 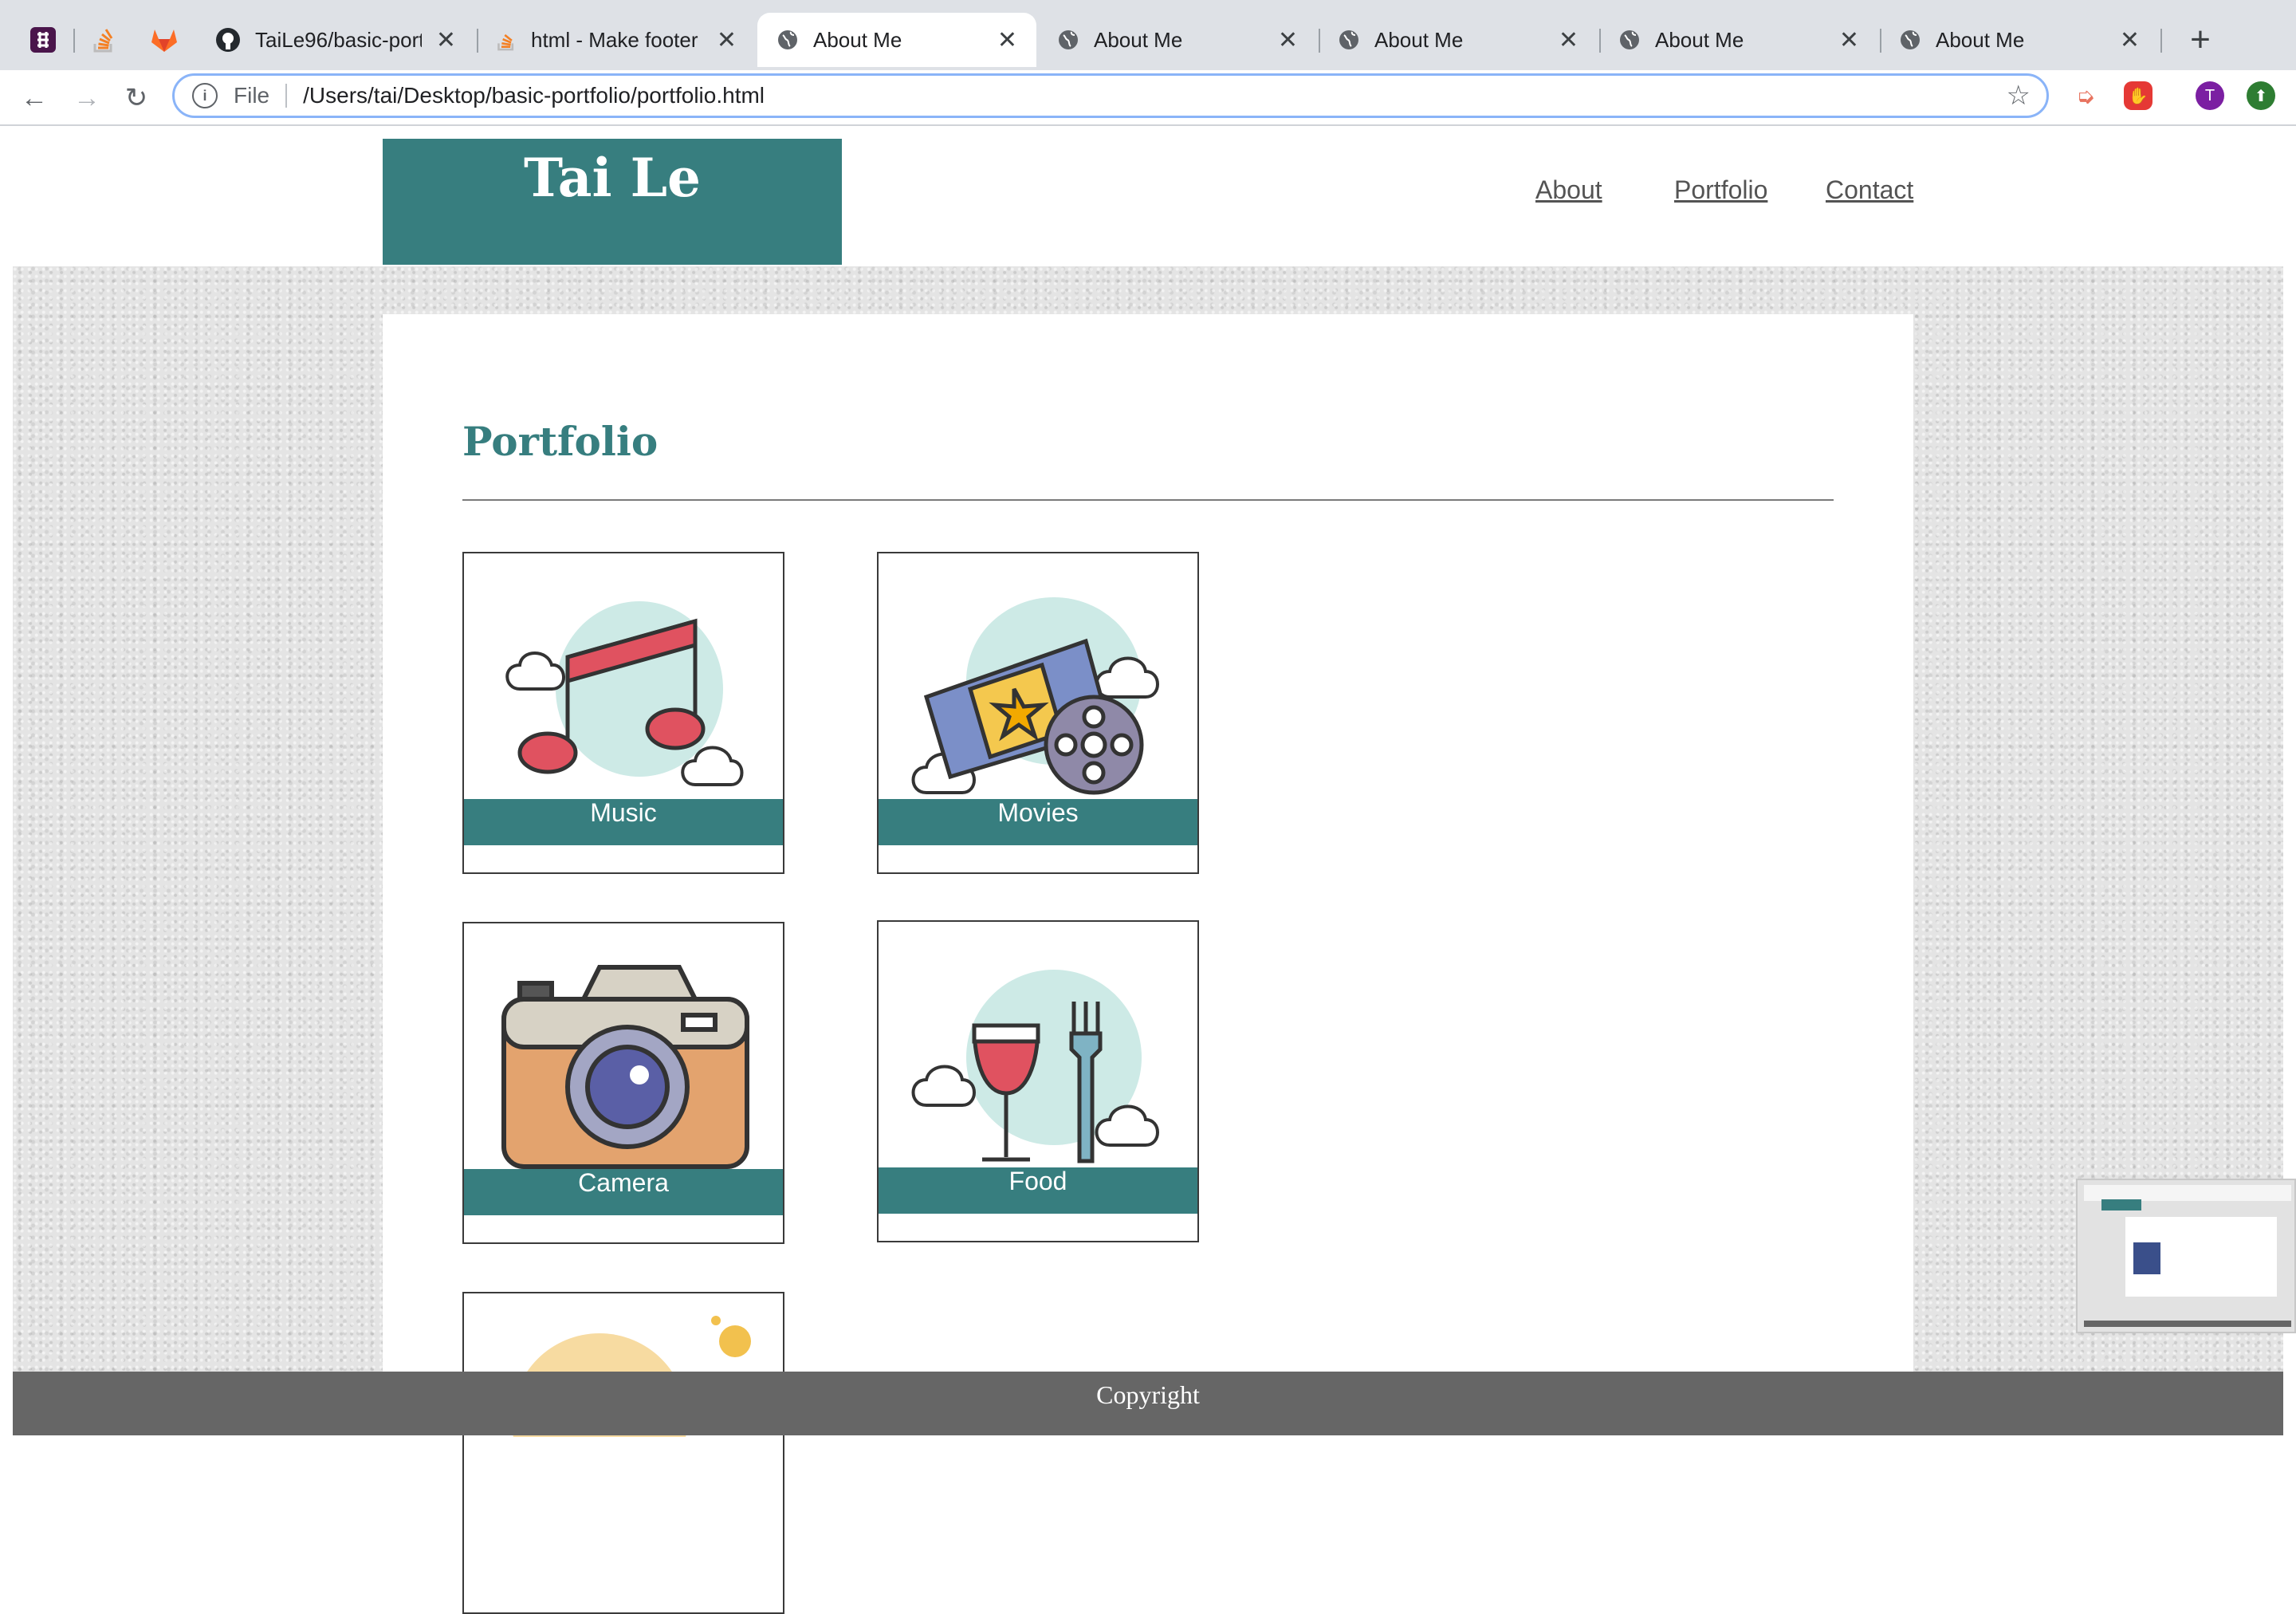 I want to click on forward-arrow-icon: →, so click(x=87, y=98).